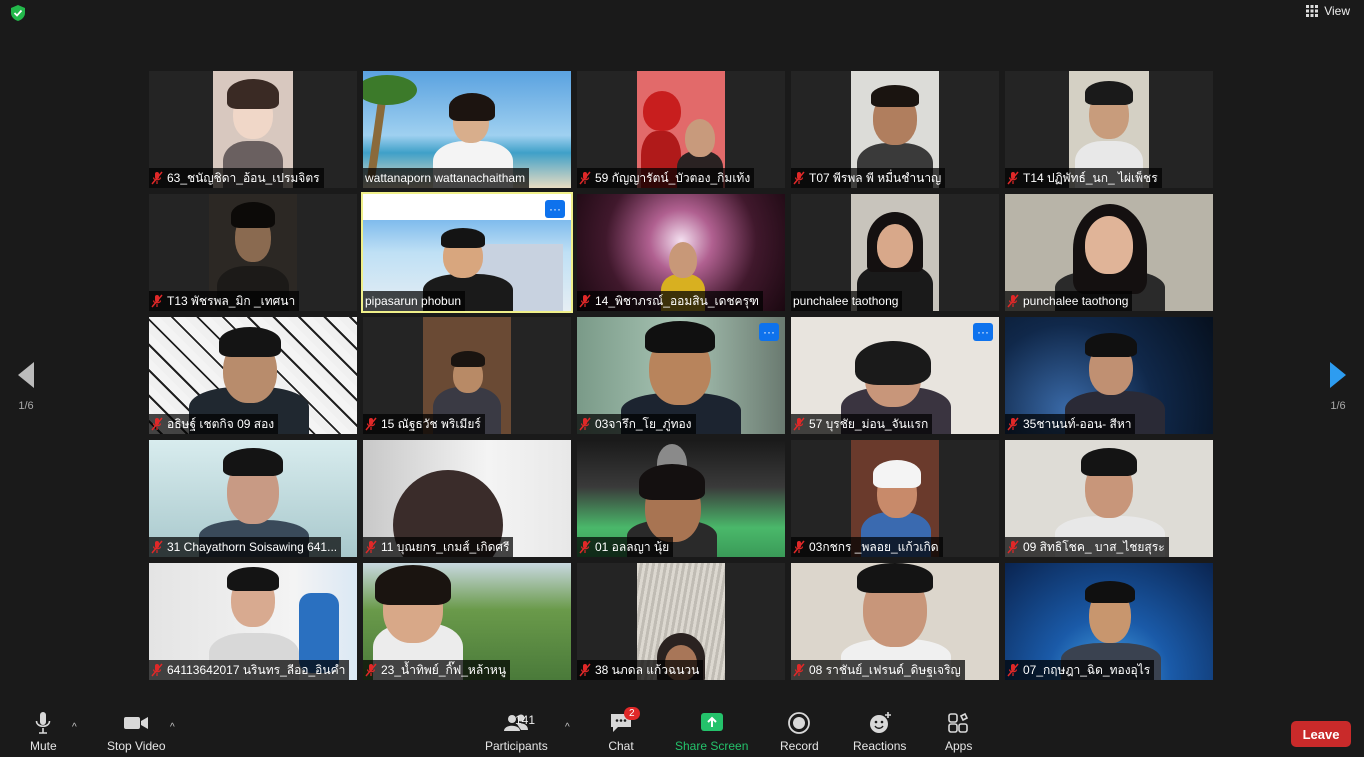 This screenshot has width=1364, height=757. I want to click on stop-video-button: Stop Video, so click(136, 732).